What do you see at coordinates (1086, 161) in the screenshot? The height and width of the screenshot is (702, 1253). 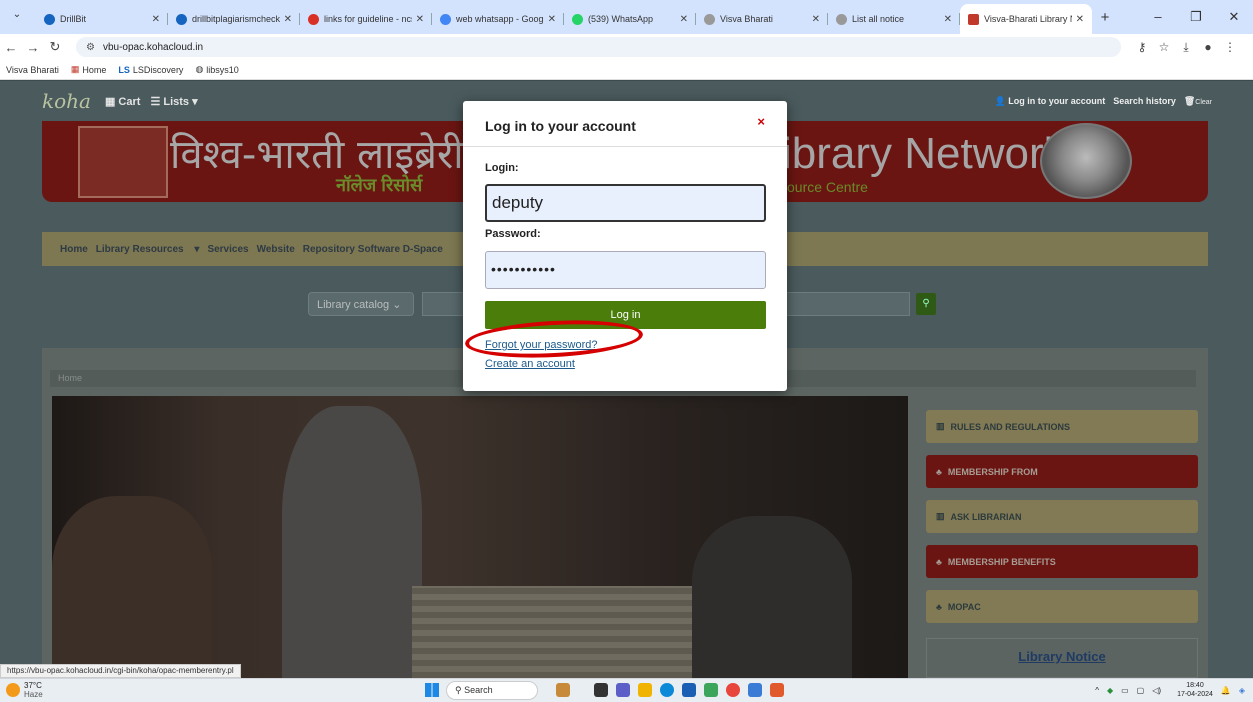 I see `tagore-portrait` at bounding box center [1086, 161].